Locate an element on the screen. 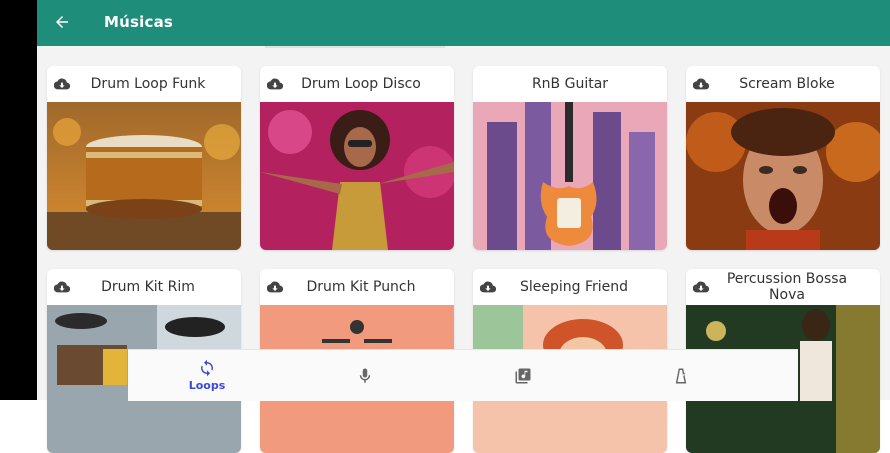  card-header: Percussion Bossa Nova is located at coordinates (783, 287).